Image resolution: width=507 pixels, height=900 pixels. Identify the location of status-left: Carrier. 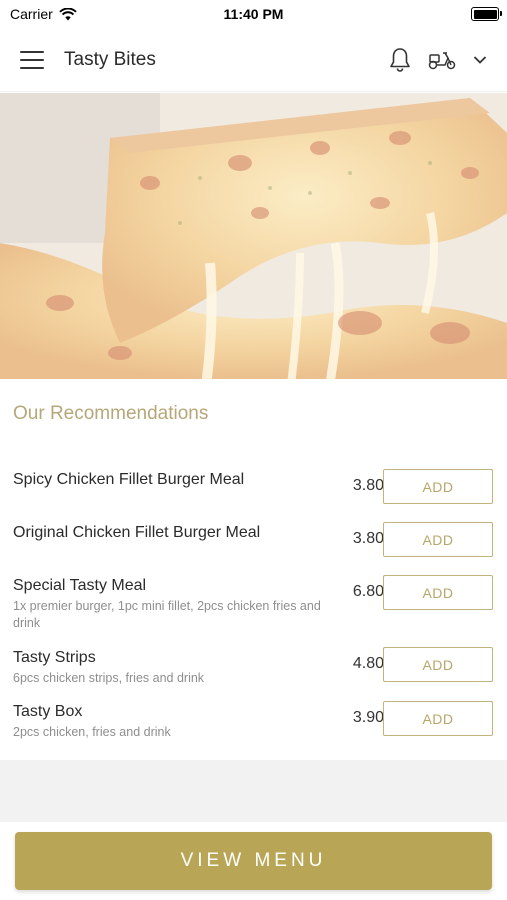
(43, 14).